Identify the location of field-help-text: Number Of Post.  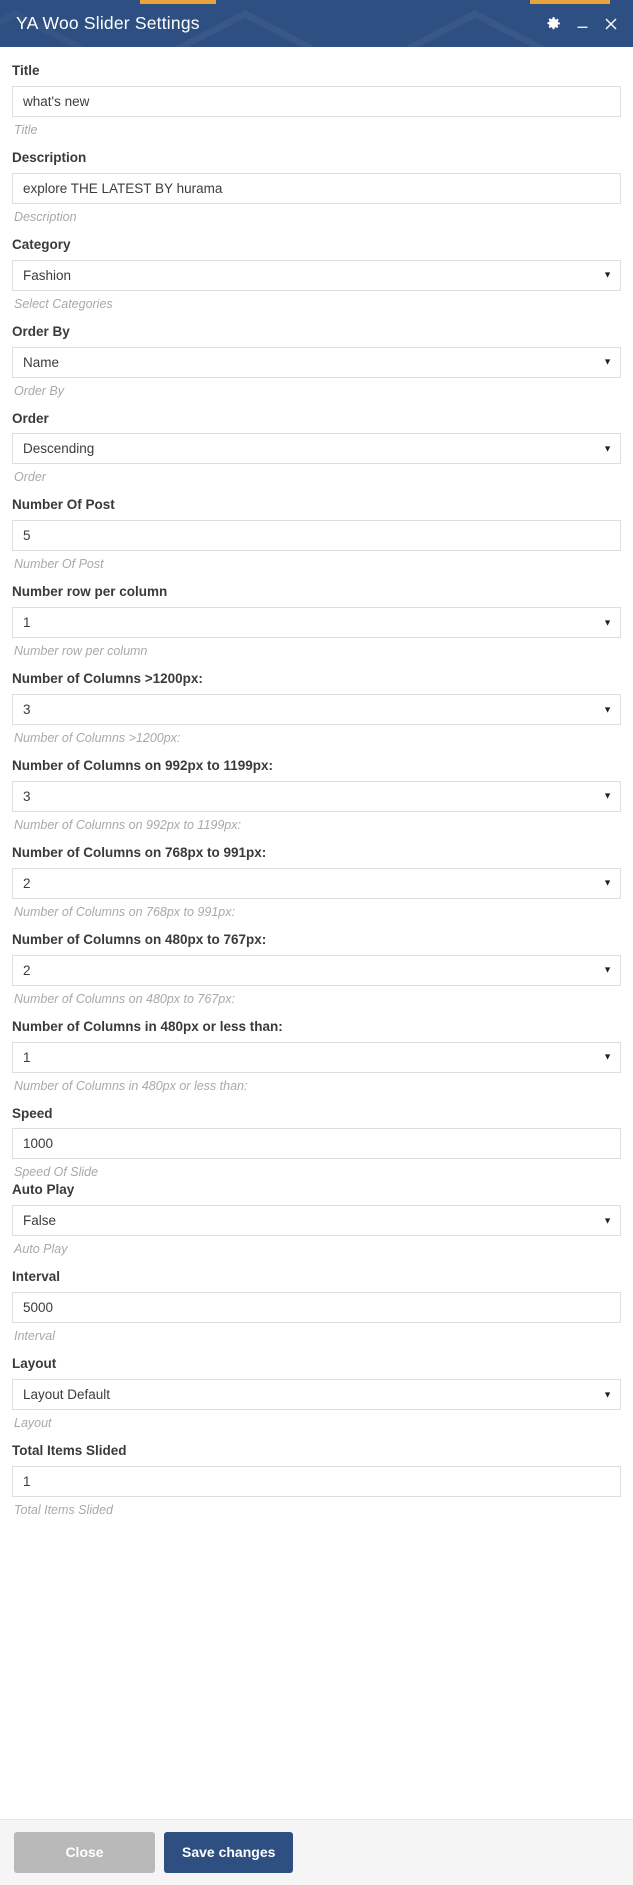
(59, 564).